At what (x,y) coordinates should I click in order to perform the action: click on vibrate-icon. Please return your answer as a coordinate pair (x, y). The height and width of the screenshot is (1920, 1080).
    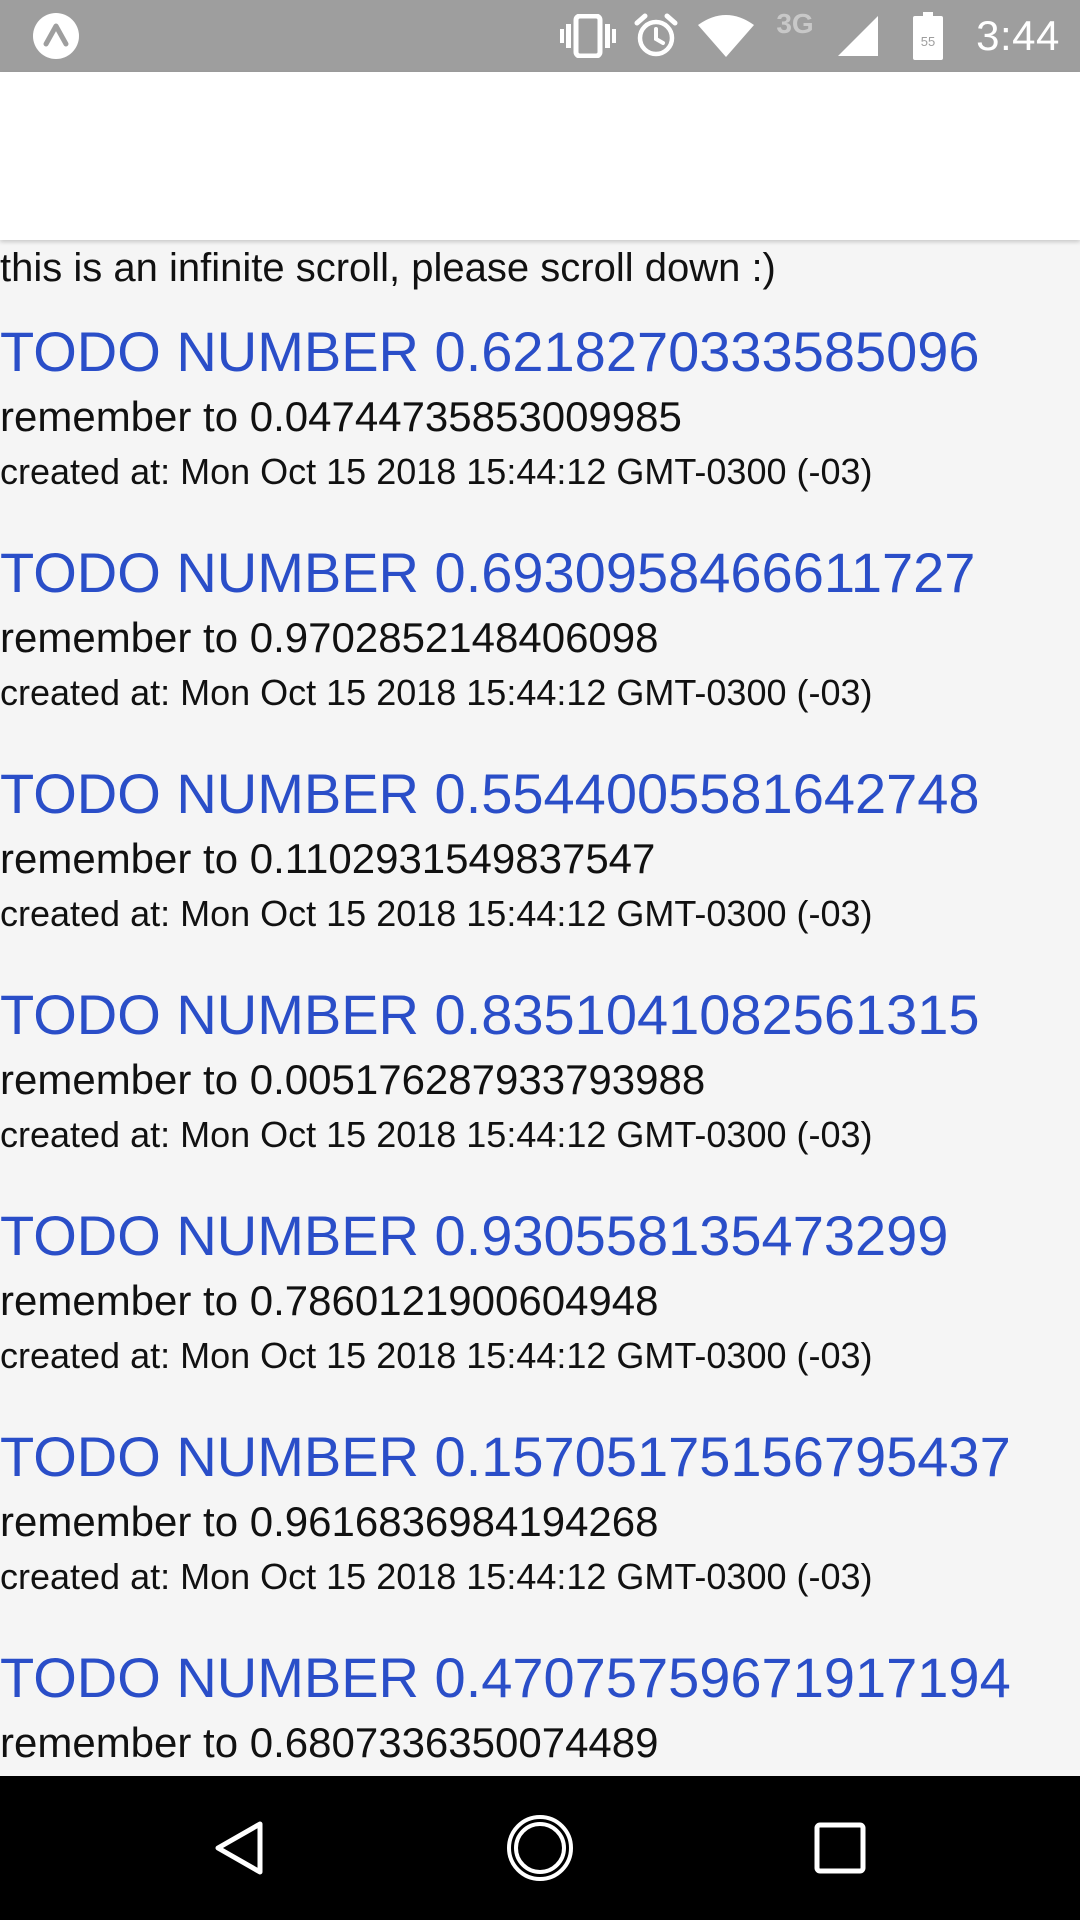
    Looking at the image, I should click on (588, 36).